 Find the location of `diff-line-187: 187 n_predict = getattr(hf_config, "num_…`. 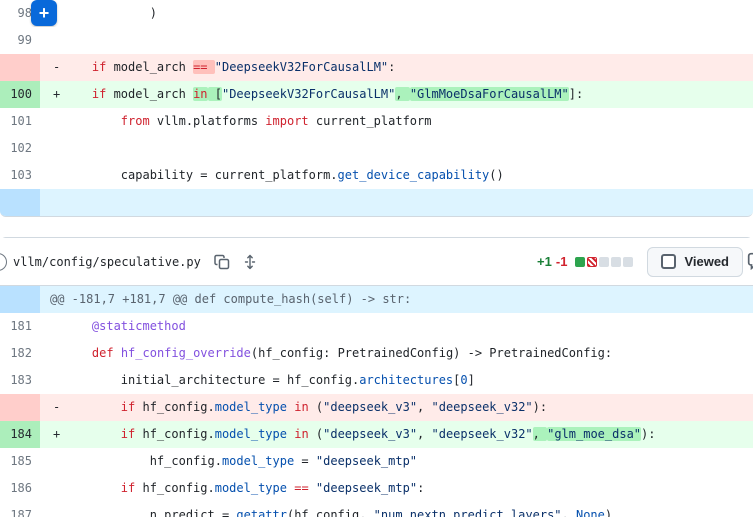

diff-line-187: 187 n_predict = getattr(hf_config, "num_… is located at coordinates (376, 509).